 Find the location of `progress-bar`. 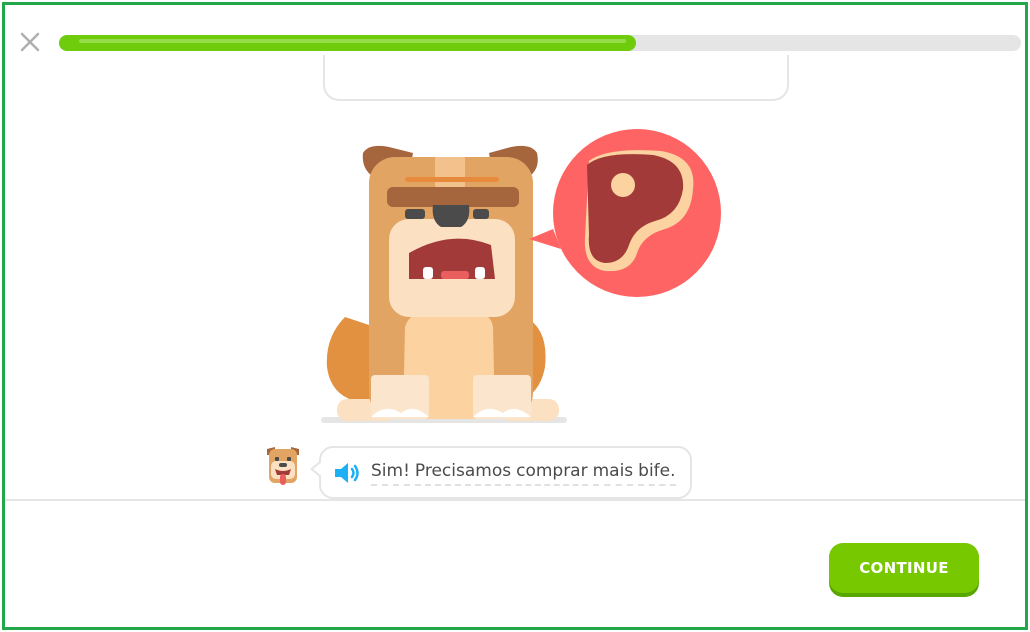

progress-bar is located at coordinates (540, 43).